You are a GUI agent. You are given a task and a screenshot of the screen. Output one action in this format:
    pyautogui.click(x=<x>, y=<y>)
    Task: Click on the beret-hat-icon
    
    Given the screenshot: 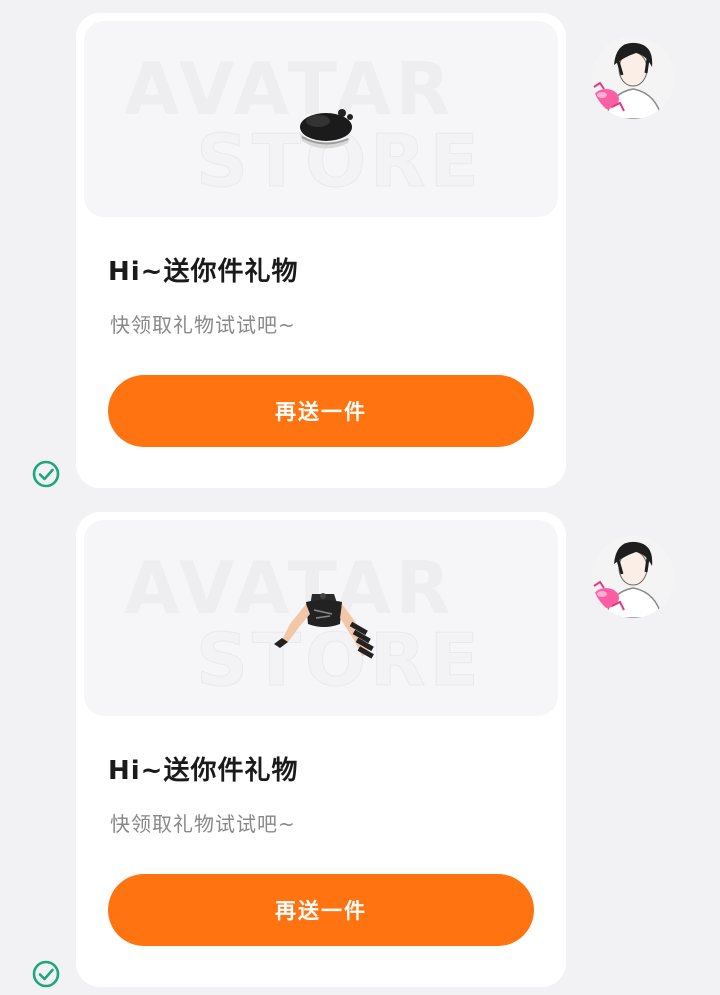 What is the action you would take?
    pyautogui.click(x=326, y=129)
    